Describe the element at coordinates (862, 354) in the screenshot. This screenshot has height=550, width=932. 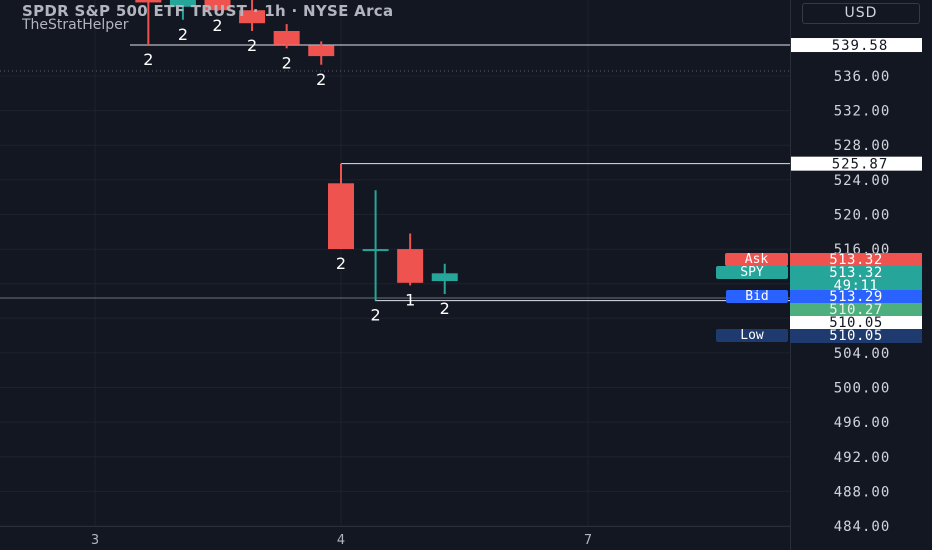
I see `y-tick-label: 504.00` at that location.